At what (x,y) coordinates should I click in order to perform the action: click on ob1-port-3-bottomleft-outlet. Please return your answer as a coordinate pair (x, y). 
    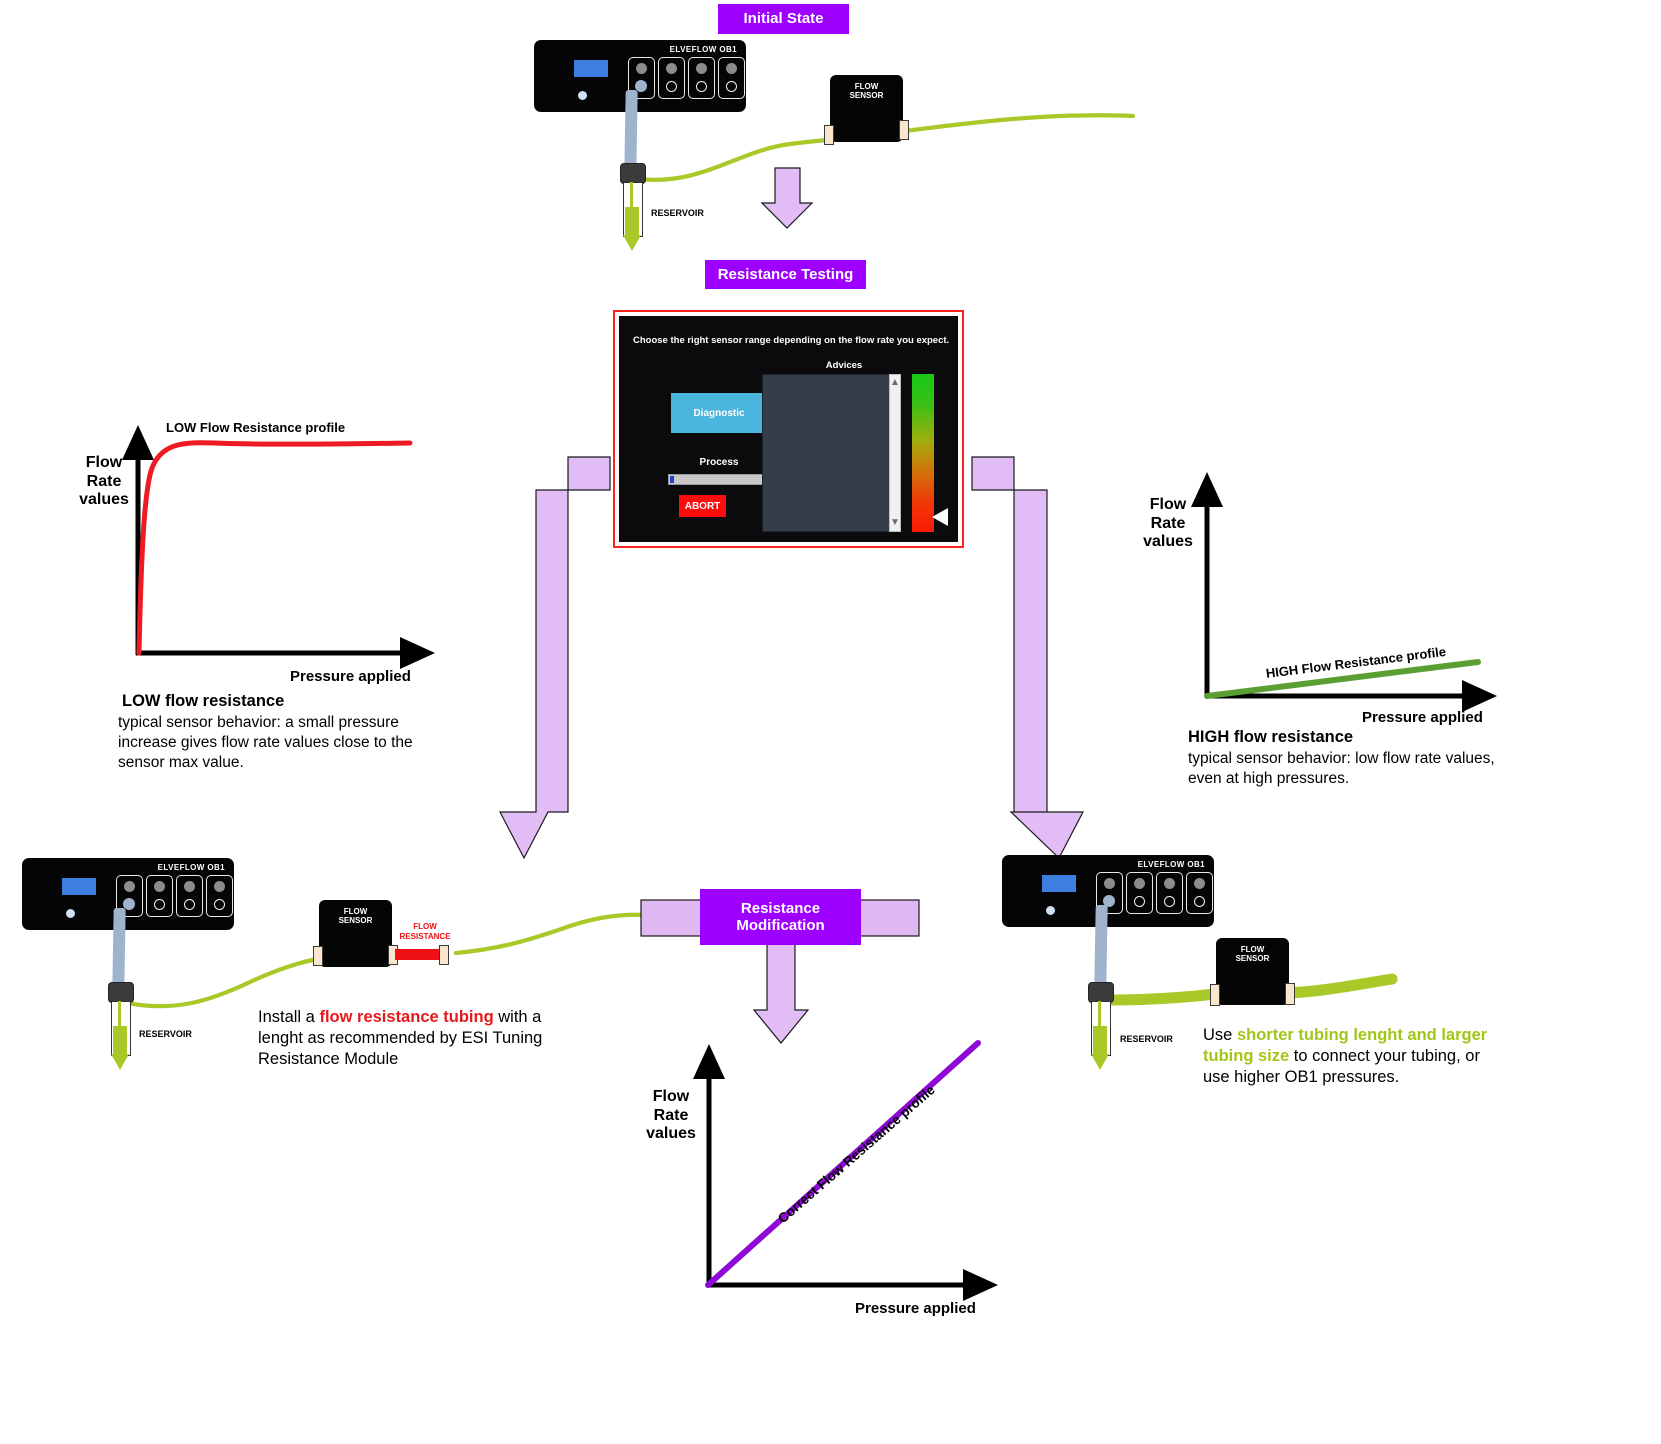
    Looking at the image, I should click on (189, 904).